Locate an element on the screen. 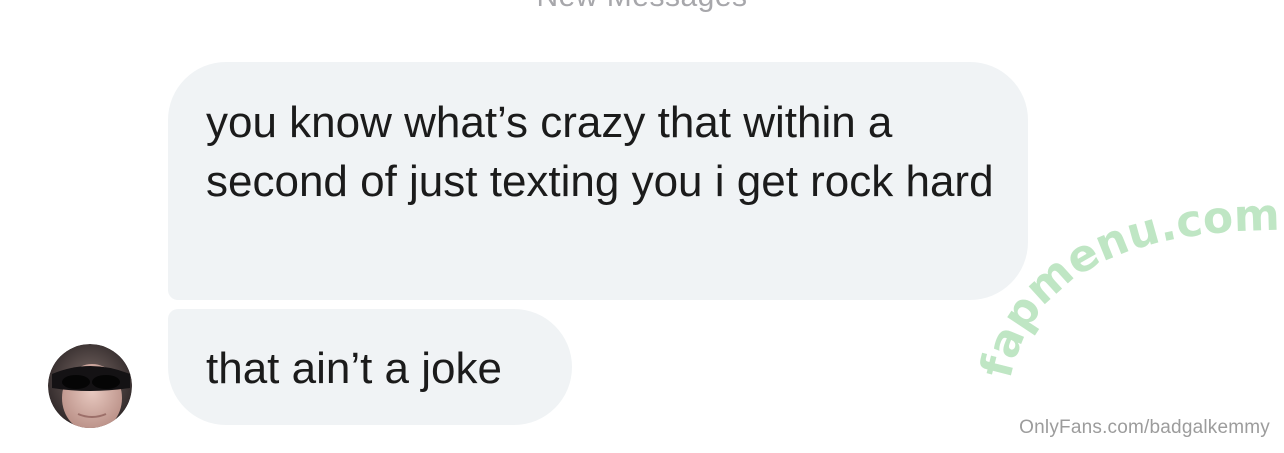 The width and height of the screenshot is (1284, 453). new-messages-divider: New Messages is located at coordinates (642, 7).